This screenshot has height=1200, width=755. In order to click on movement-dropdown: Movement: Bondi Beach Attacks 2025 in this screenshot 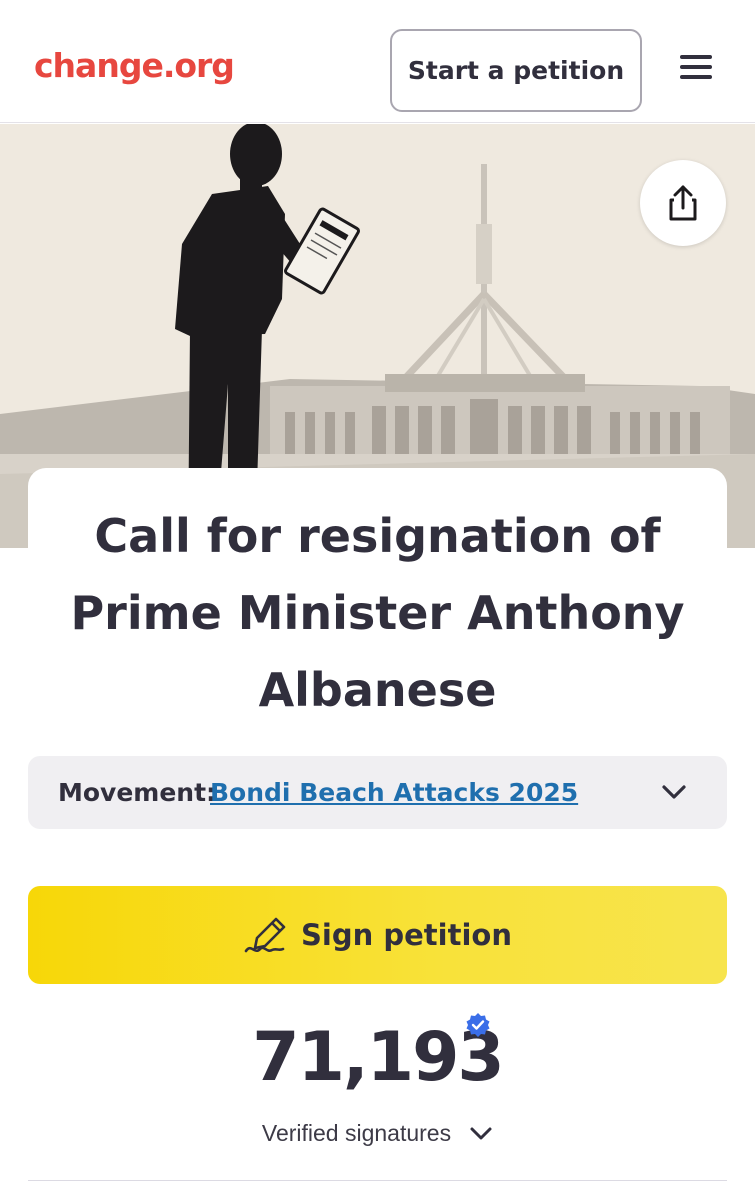, I will do `click(377, 792)`.